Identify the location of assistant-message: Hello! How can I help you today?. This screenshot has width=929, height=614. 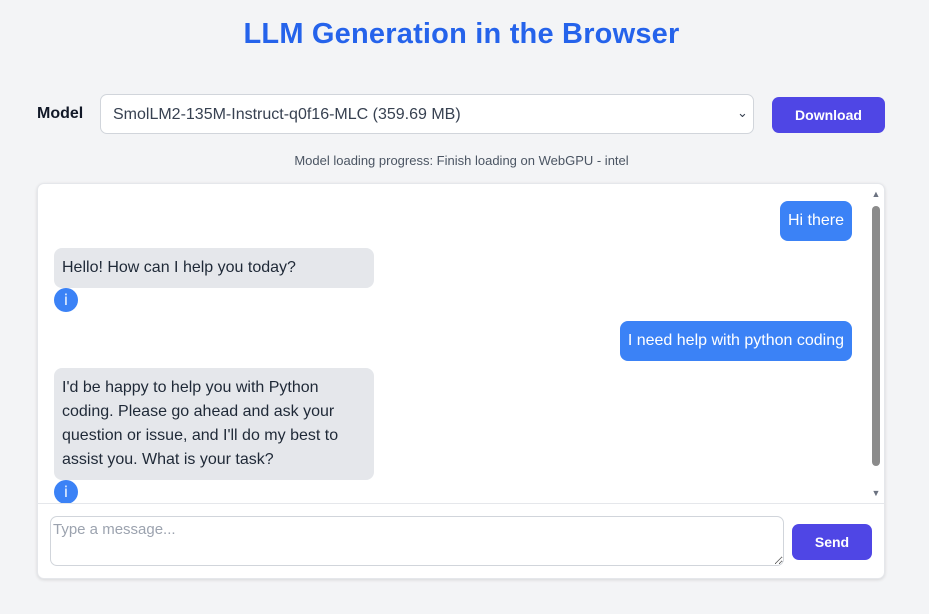
(214, 268).